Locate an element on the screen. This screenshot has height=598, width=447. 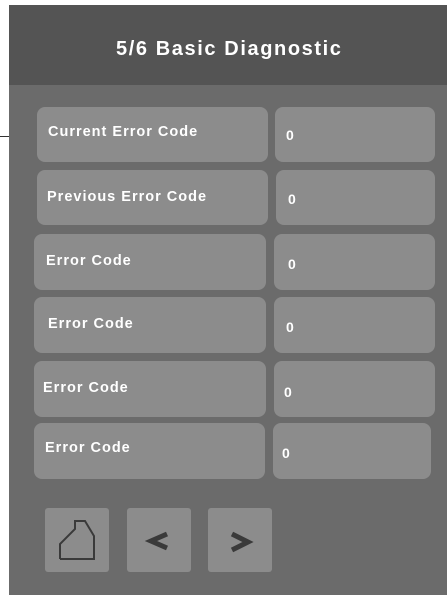
previous-error-code-label: Previous Error Code is located at coordinates (127, 197).